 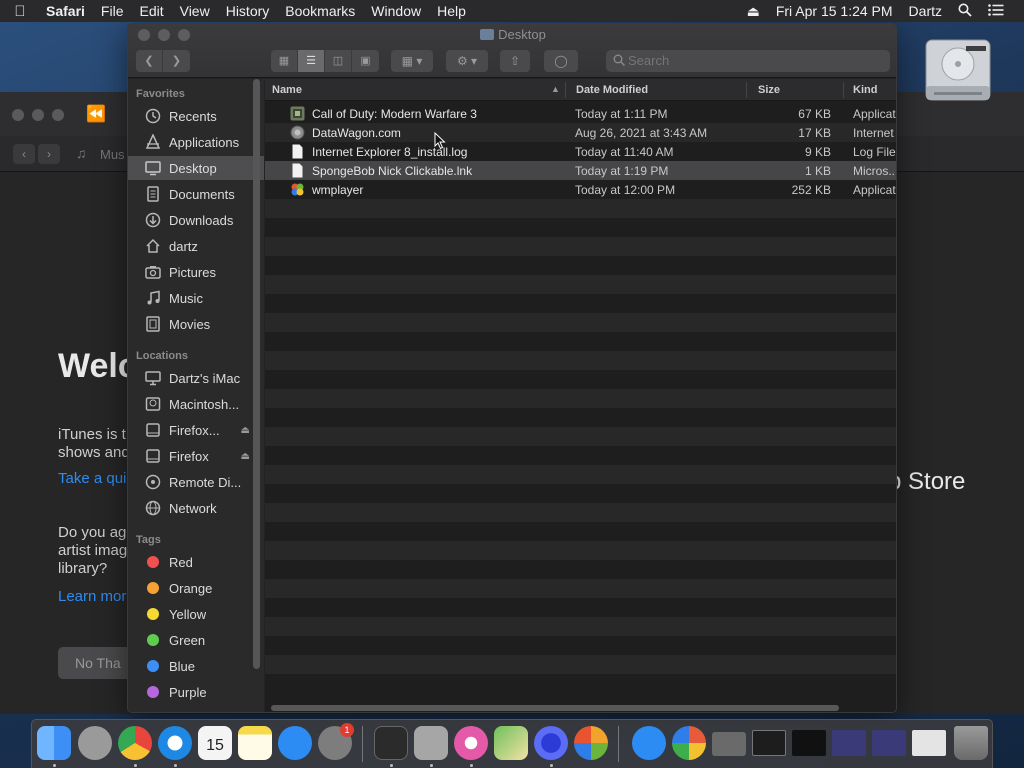 What do you see at coordinates (196, 272) in the screenshot?
I see `sidebar-item-pictures: Pictures` at bounding box center [196, 272].